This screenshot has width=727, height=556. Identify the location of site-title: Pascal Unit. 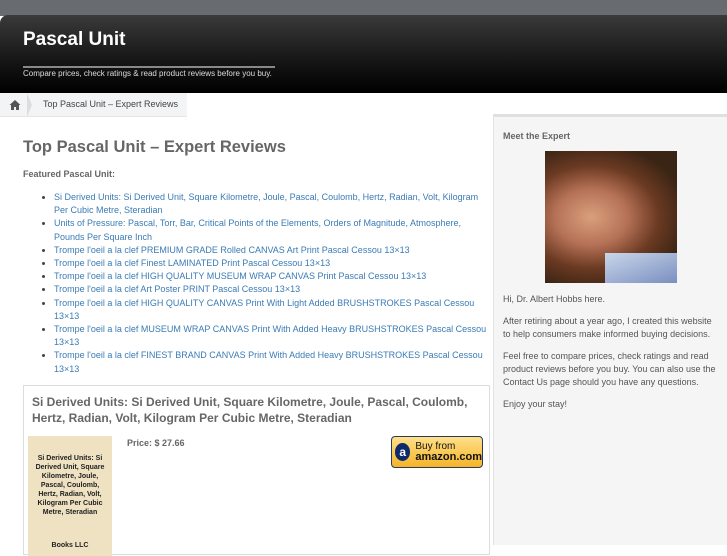
(74, 40).